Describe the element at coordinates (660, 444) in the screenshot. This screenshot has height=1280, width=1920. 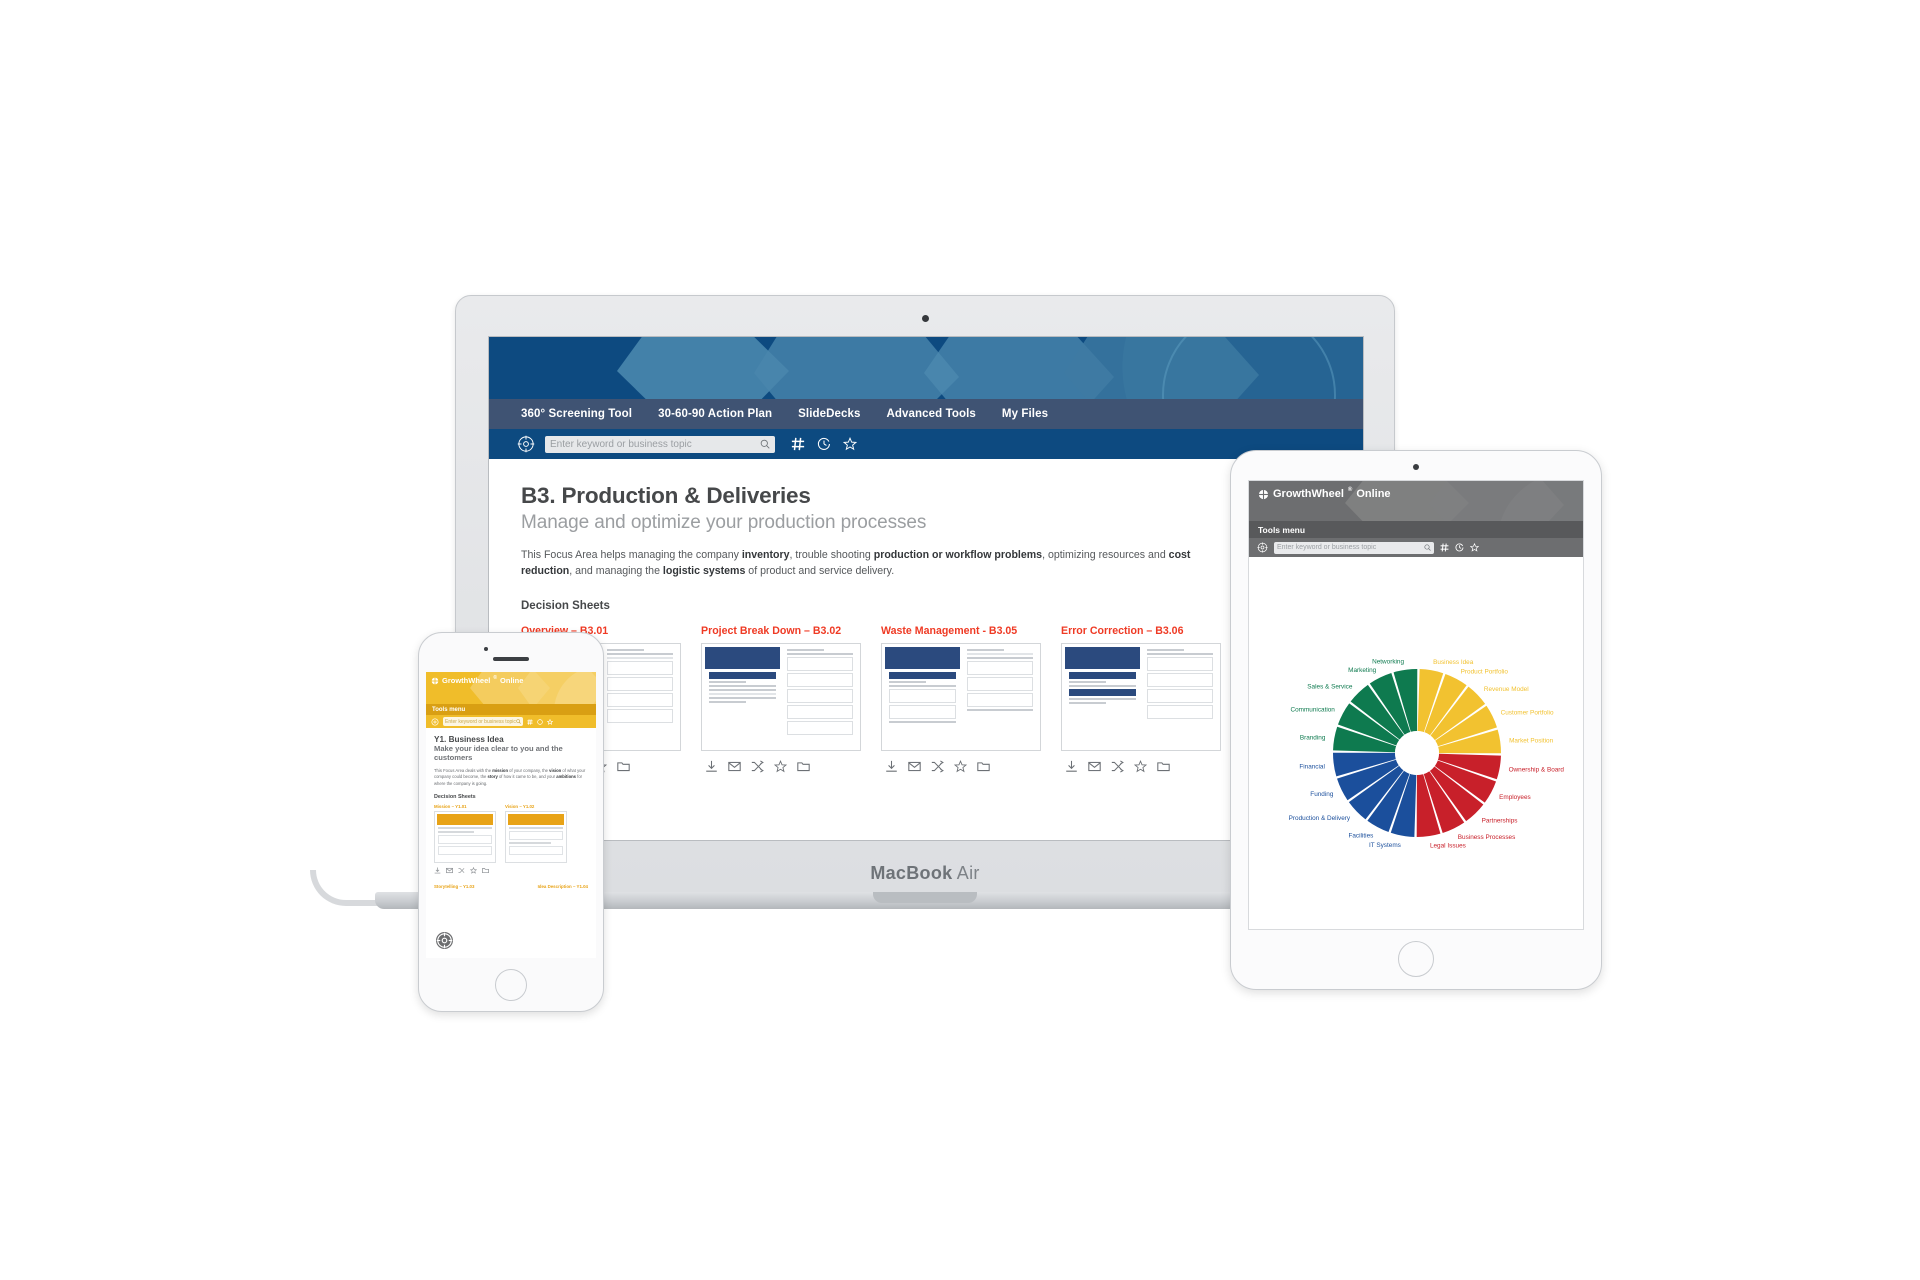
I see `search-input: Enter keyword or business topic` at that location.